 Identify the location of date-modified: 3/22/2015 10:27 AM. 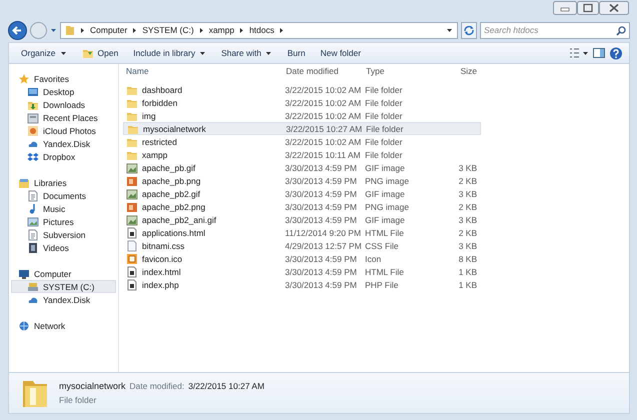
(324, 129).